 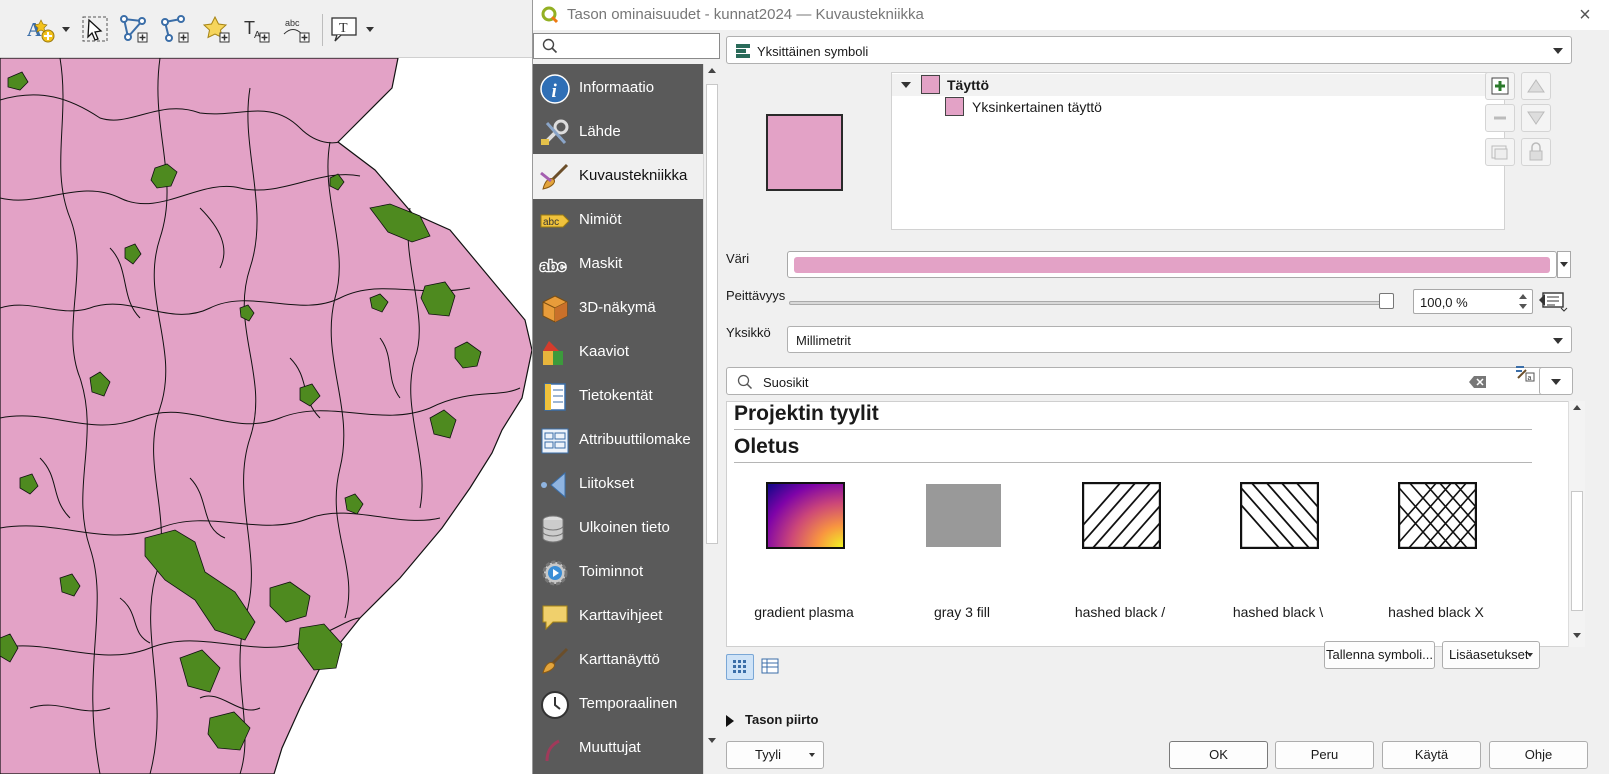 I want to click on select-tool-icon, so click(x=95, y=29).